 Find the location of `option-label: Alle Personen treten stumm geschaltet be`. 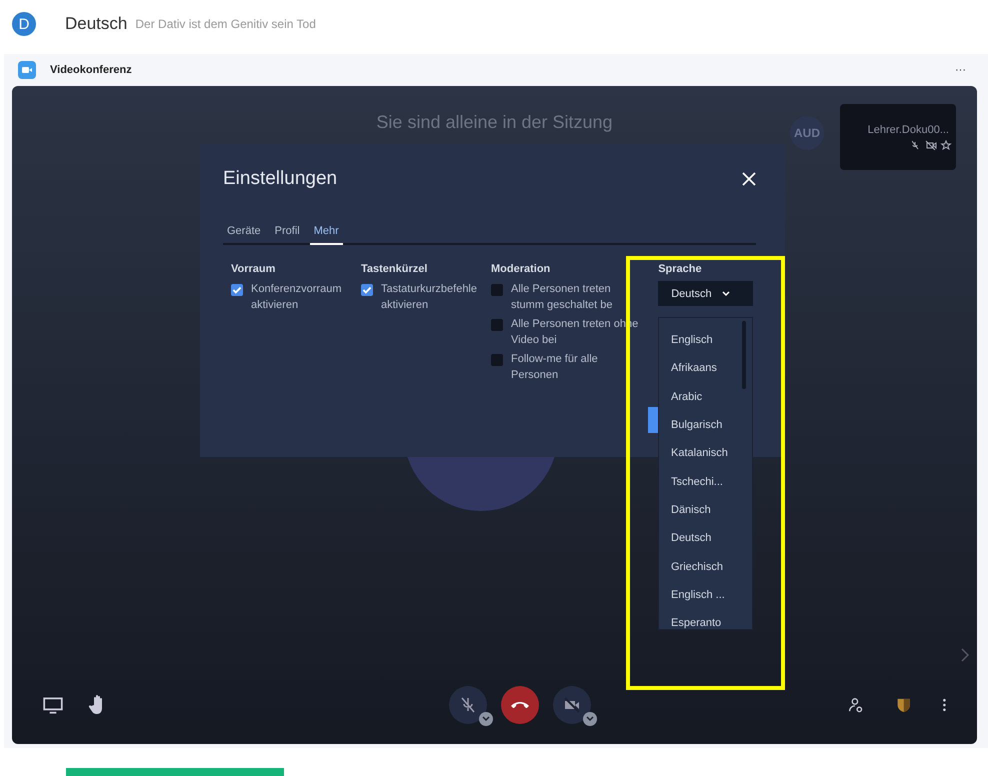

option-label: Alle Personen treten stumm geschaltet be is located at coordinates (562, 297).